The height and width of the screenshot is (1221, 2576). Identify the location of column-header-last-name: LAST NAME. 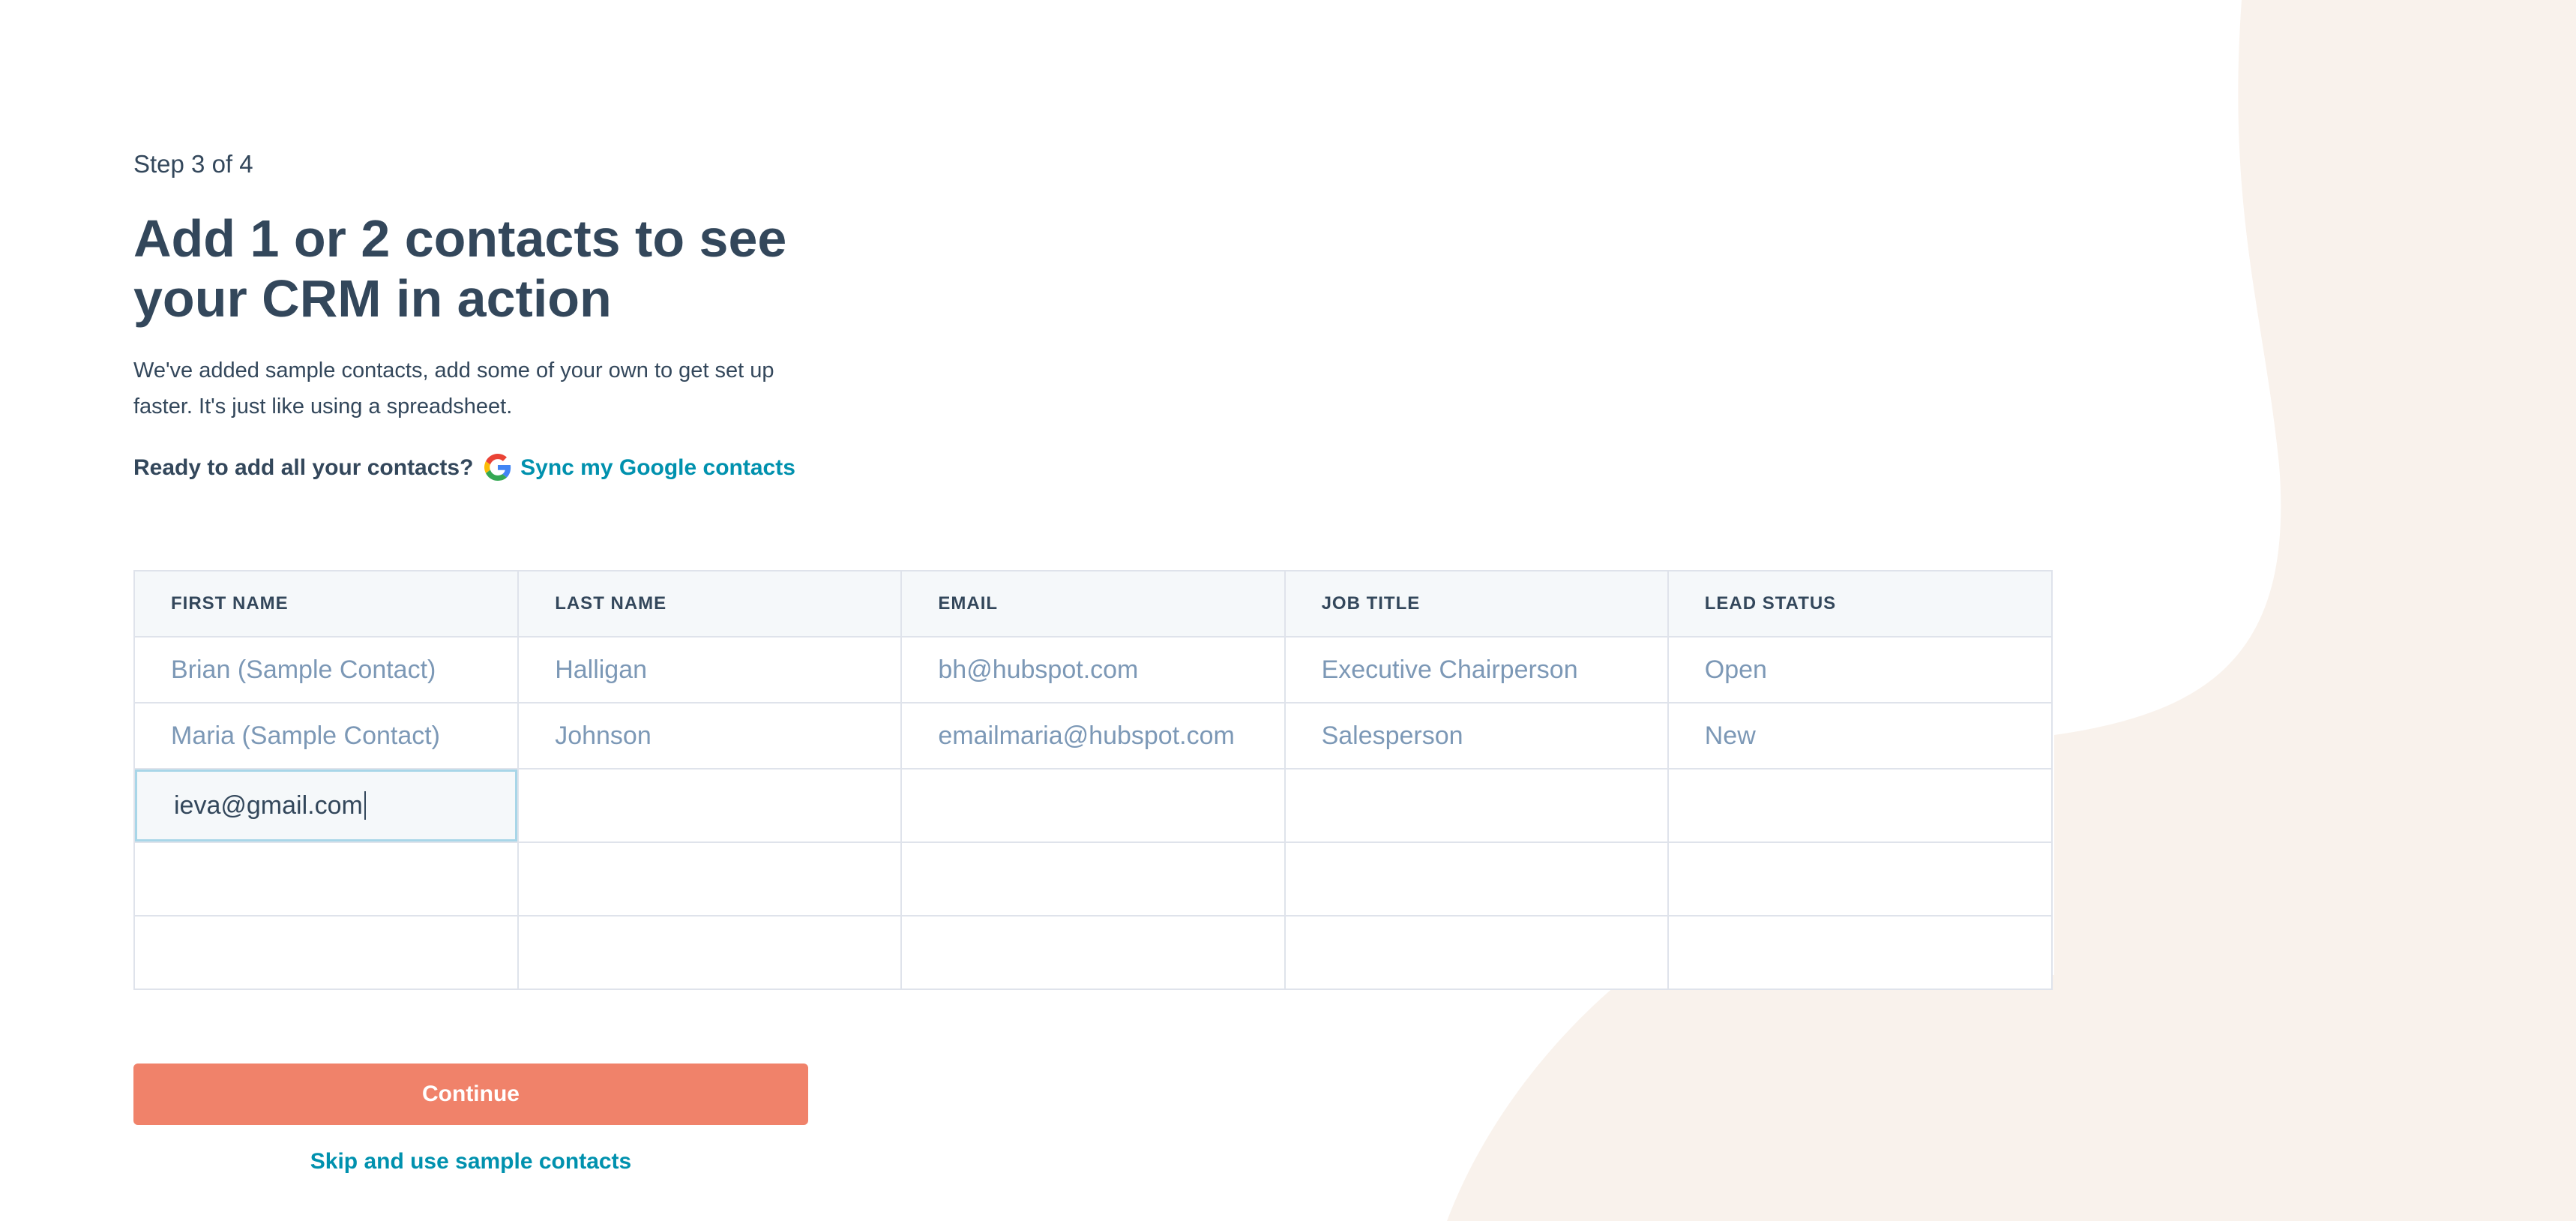
(711, 605).